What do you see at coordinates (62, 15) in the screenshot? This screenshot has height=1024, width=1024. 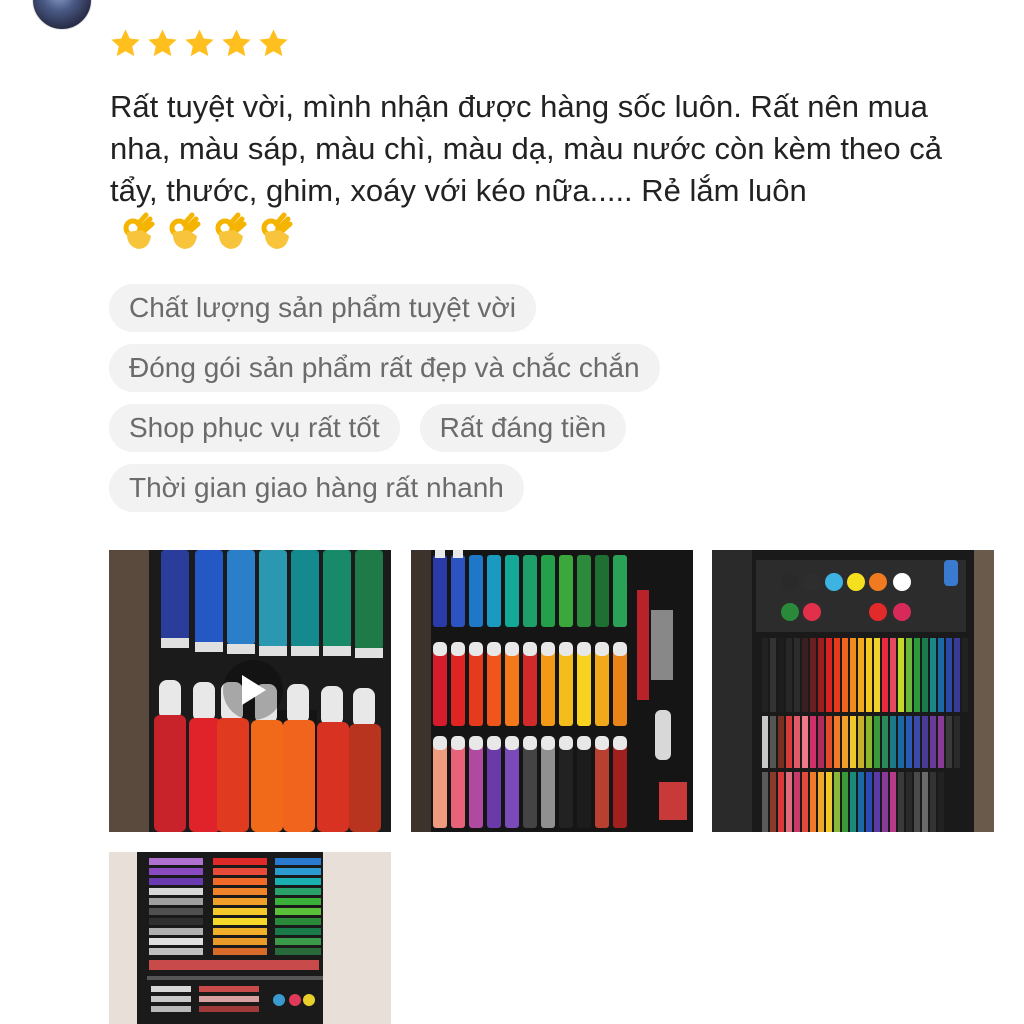 I see `reviewer-avatar` at bounding box center [62, 15].